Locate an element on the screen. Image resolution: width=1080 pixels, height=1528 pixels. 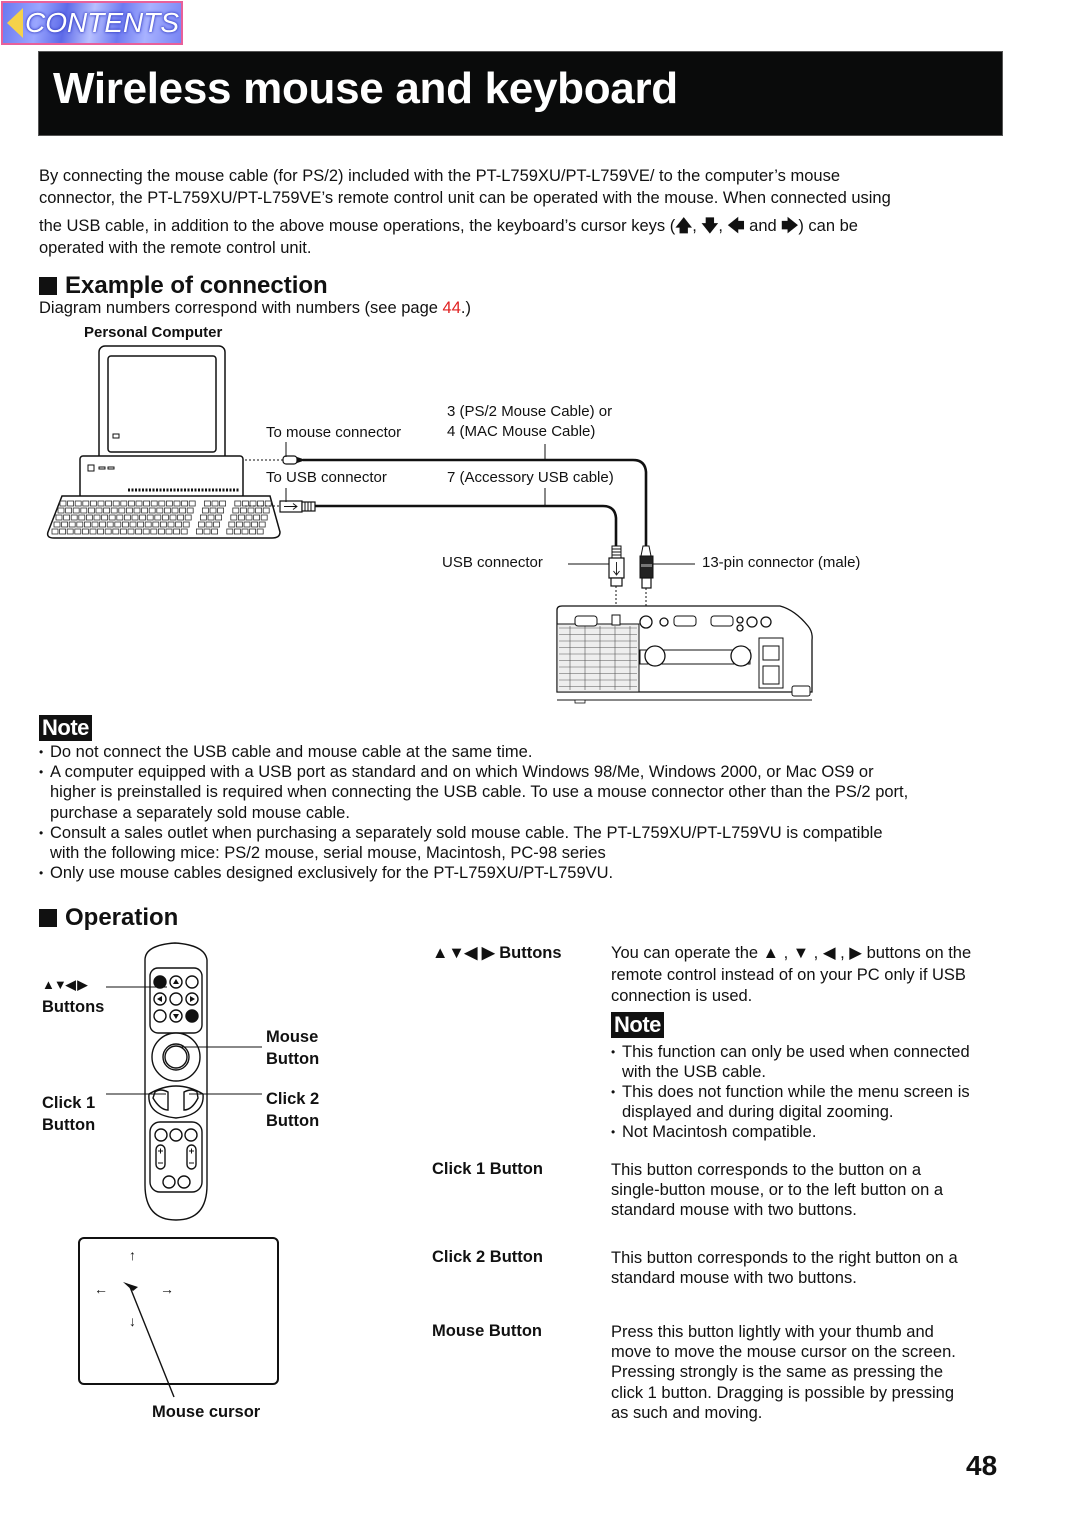
mouse-cursor-leader is located at coordinates (152, 1342).